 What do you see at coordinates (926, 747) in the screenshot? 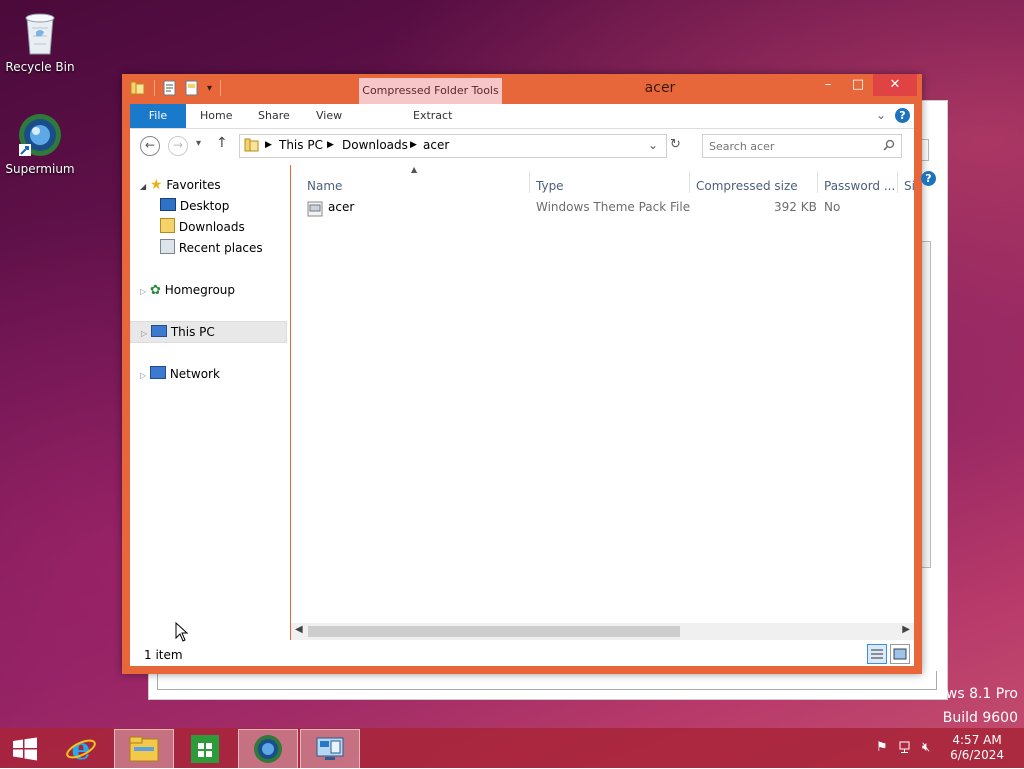
I see `volume-muted-icon: 🔇︎` at bounding box center [926, 747].